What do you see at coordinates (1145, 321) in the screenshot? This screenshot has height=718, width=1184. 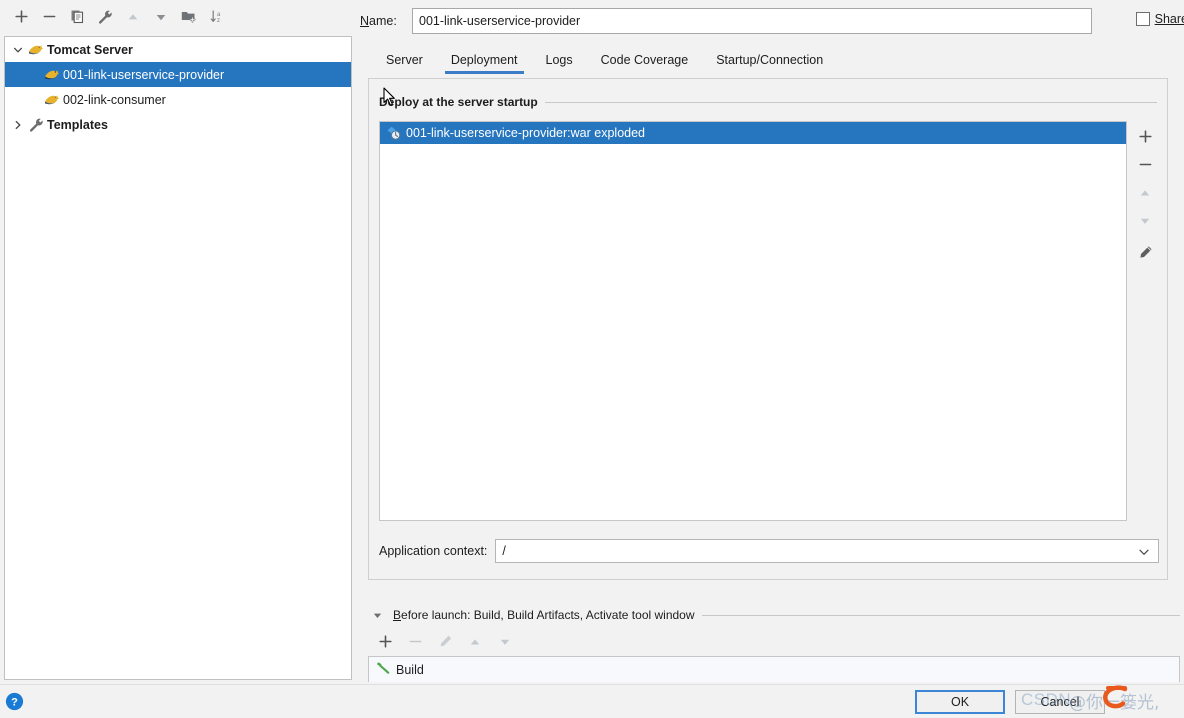 I see `deployment-list-toolbar` at bounding box center [1145, 321].